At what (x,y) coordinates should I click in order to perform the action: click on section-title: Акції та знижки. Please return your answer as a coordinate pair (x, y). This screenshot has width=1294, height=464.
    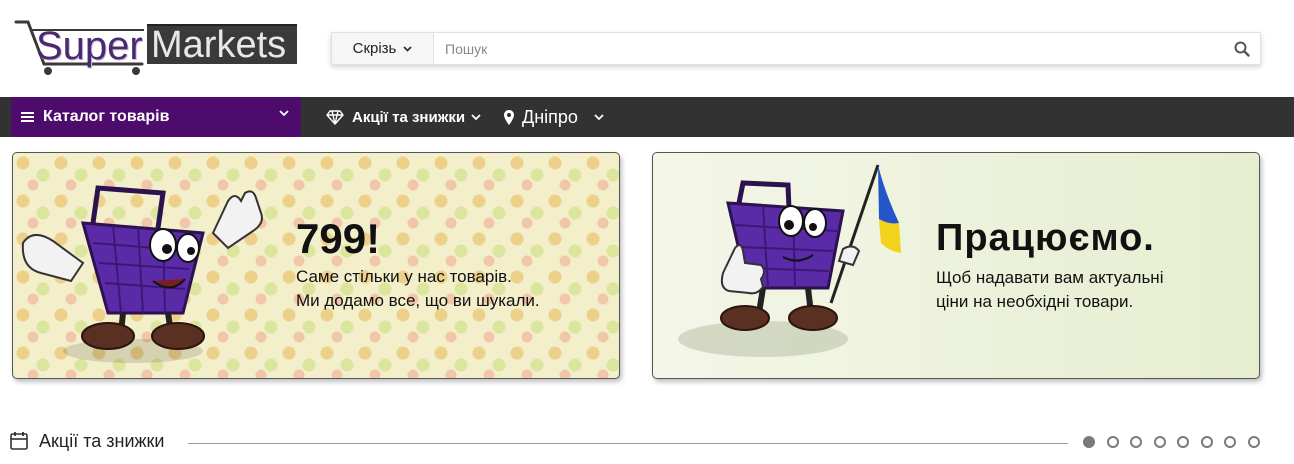
    Looking at the image, I should click on (102, 441).